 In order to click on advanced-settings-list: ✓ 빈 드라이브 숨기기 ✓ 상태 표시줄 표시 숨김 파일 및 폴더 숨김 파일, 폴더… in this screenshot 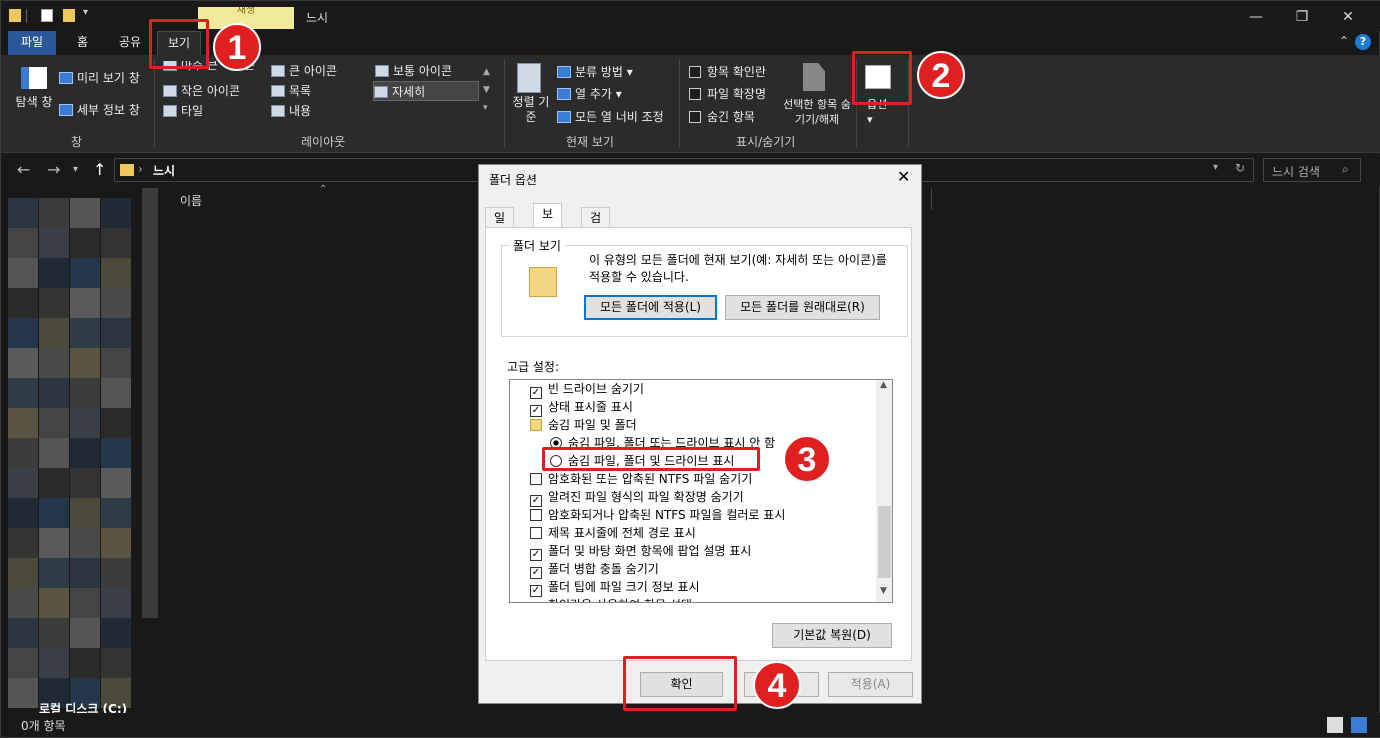, I will do `click(701, 491)`.